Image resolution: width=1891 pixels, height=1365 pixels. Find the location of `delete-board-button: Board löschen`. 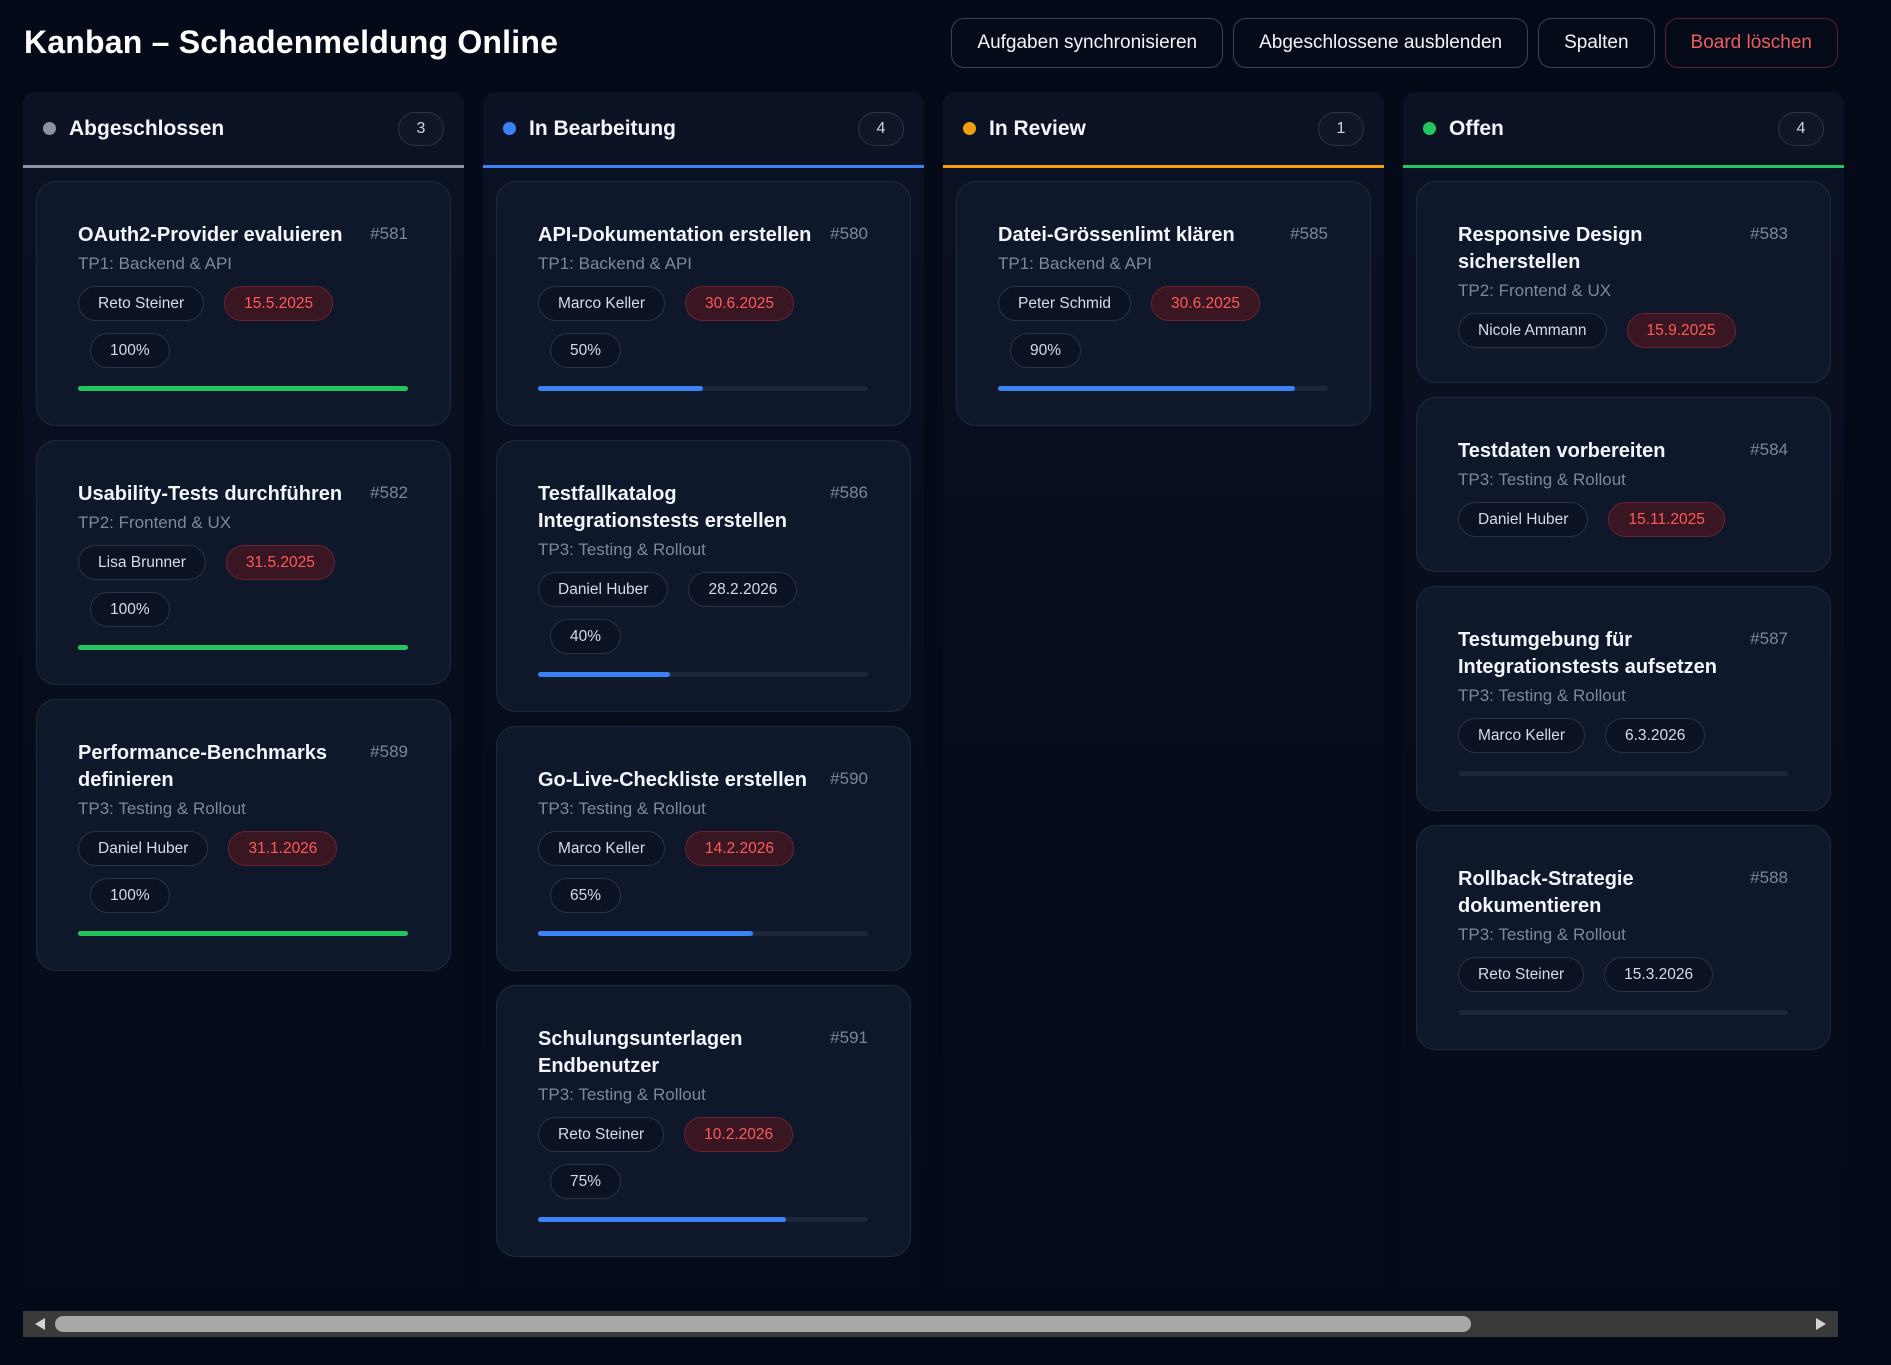

delete-board-button: Board löschen is located at coordinates (1751, 43).